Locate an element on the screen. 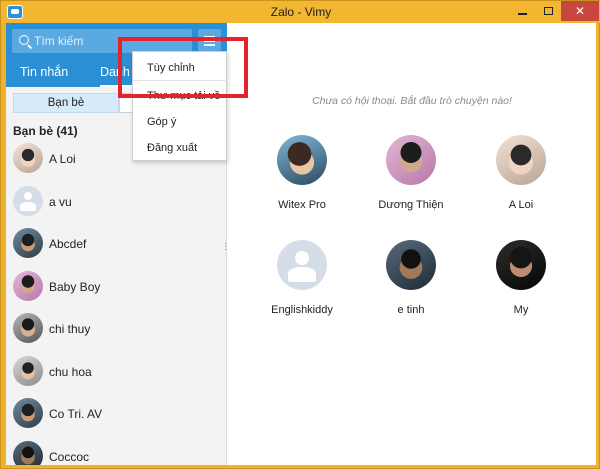 The height and width of the screenshot is (469, 600). maximize-button is located at coordinates (548, 11).